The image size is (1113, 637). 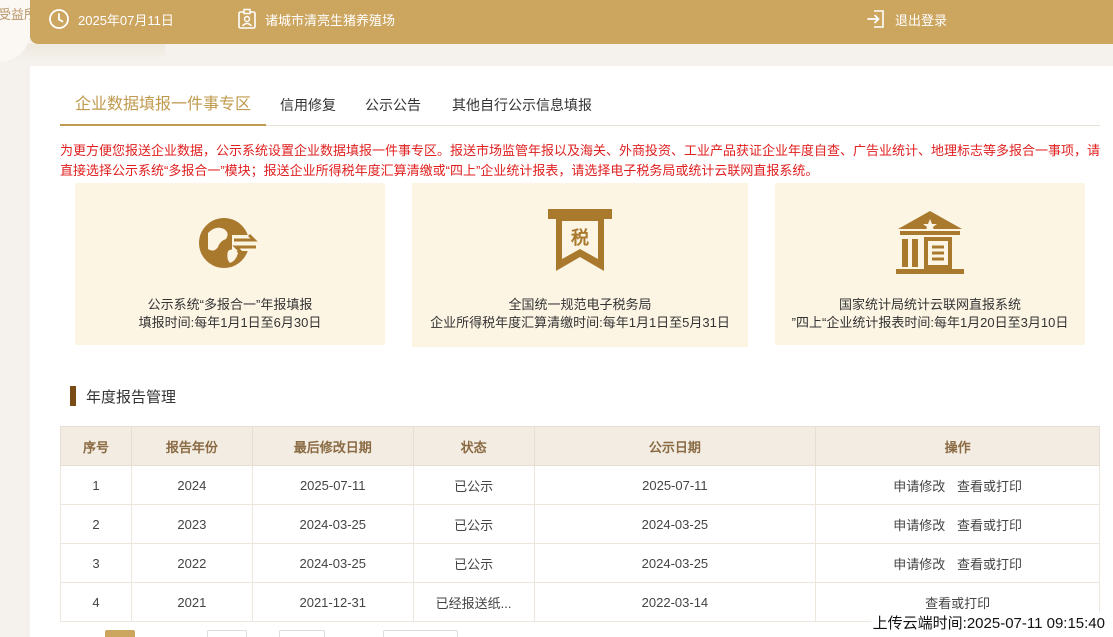 What do you see at coordinates (875, 19) in the screenshot?
I see `logout-icon` at bounding box center [875, 19].